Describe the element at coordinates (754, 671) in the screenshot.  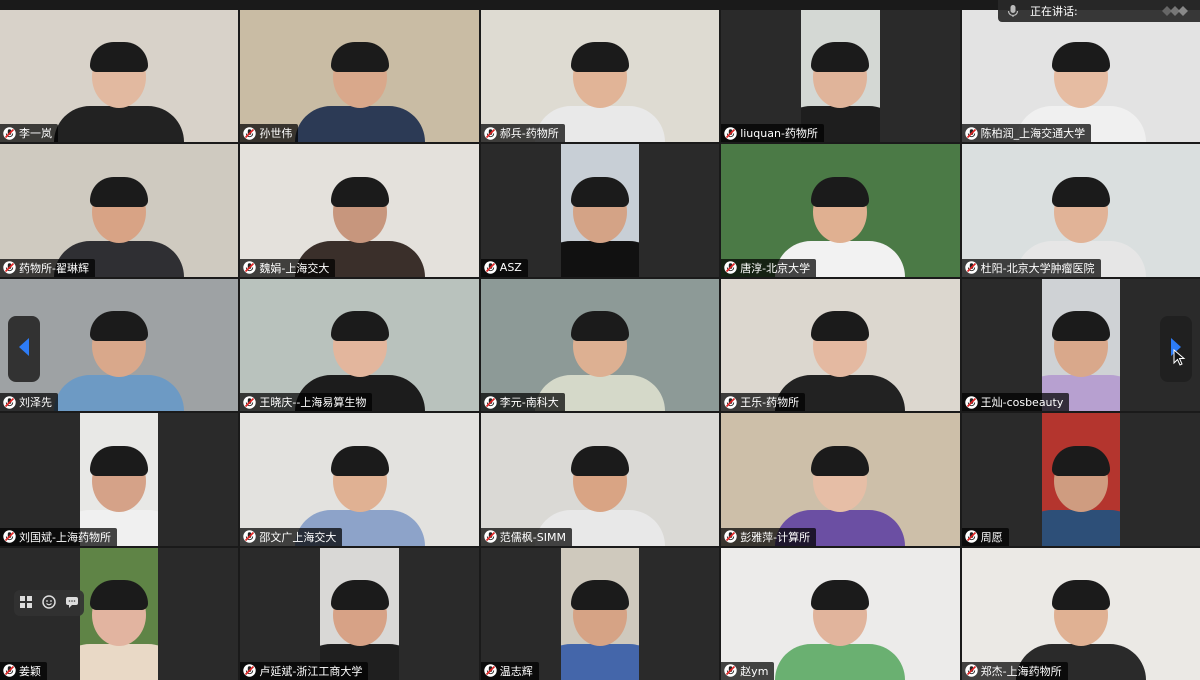
I see `participant-name: 赵ym` at that location.